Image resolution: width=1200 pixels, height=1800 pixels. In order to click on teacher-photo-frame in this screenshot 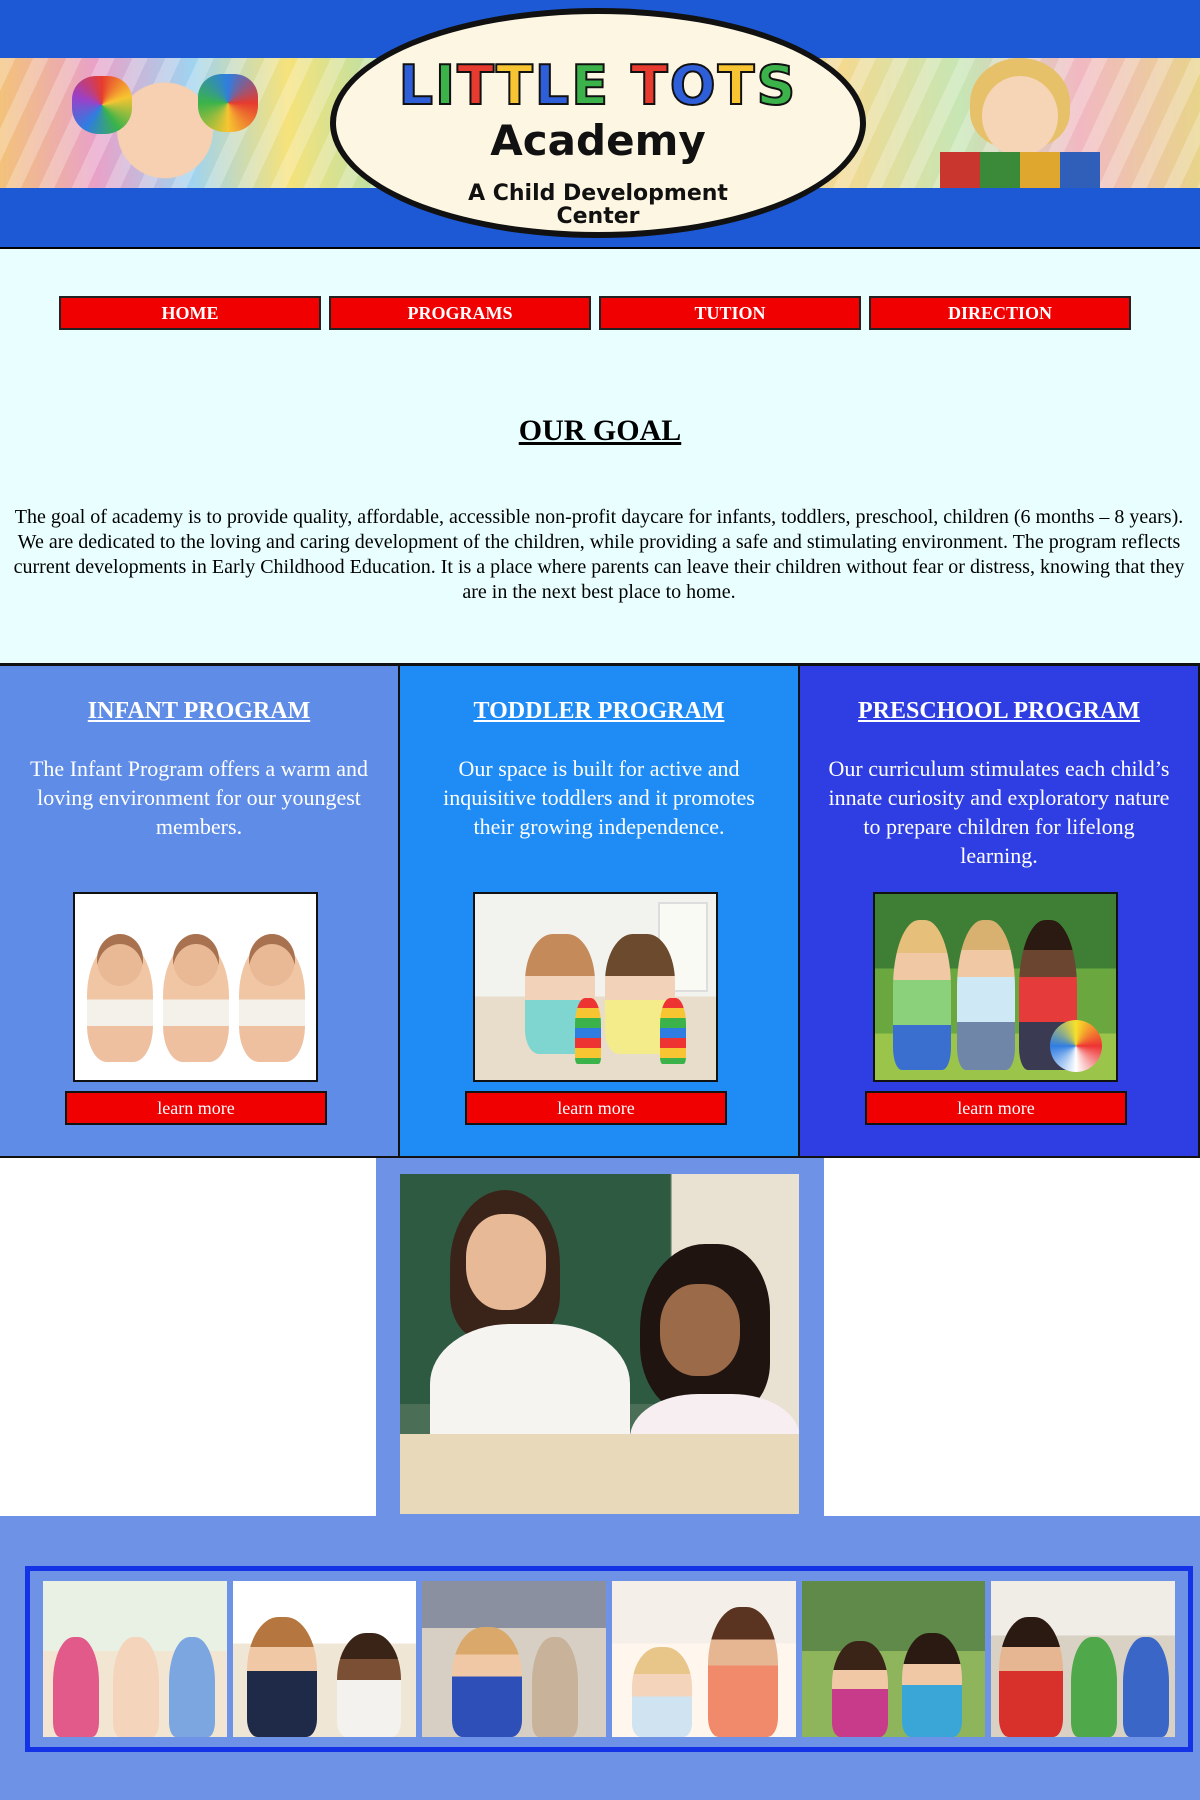, I will do `click(600, 1337)`.